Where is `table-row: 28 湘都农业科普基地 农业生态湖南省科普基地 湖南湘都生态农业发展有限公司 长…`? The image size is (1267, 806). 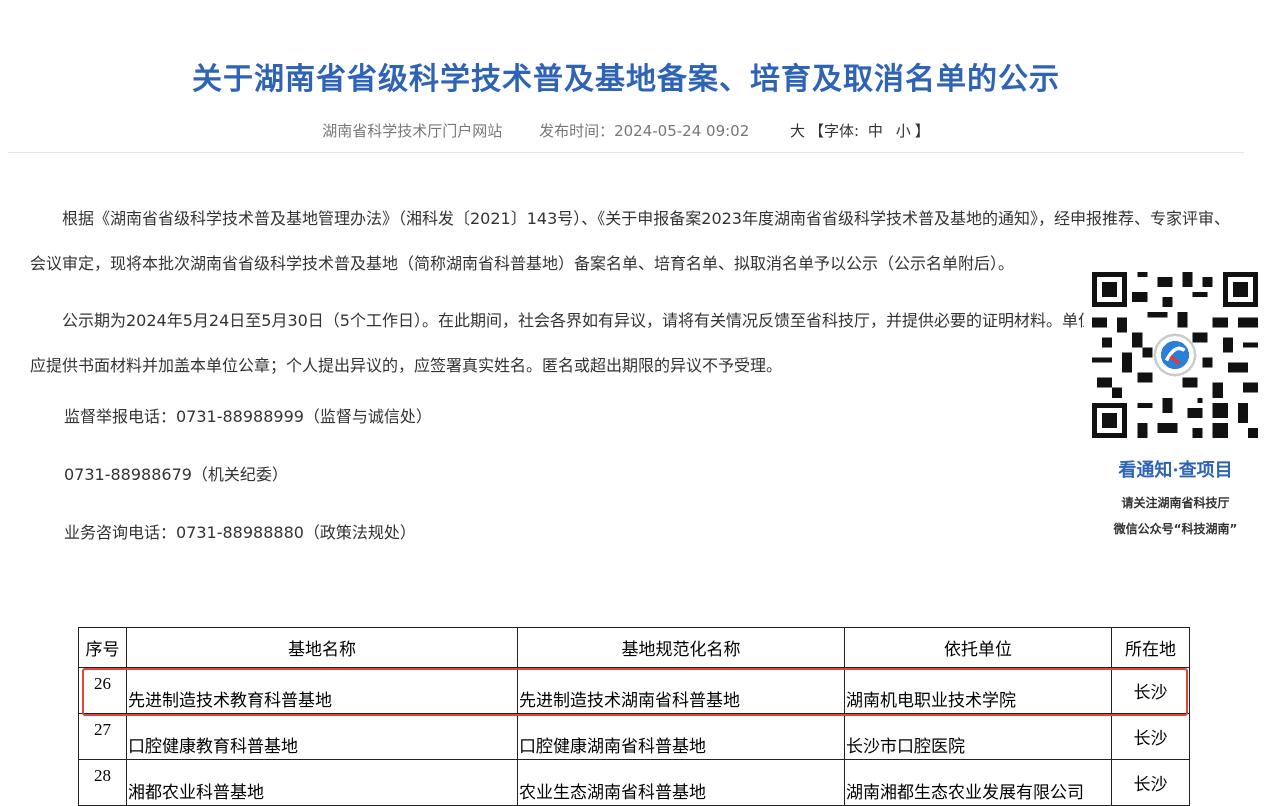
table-row: 28 湘都农业科普基地 农业生态湖南省科普基地 湖南湘都生态农业发展有限公司 长… is located at coordinates (634, 782).